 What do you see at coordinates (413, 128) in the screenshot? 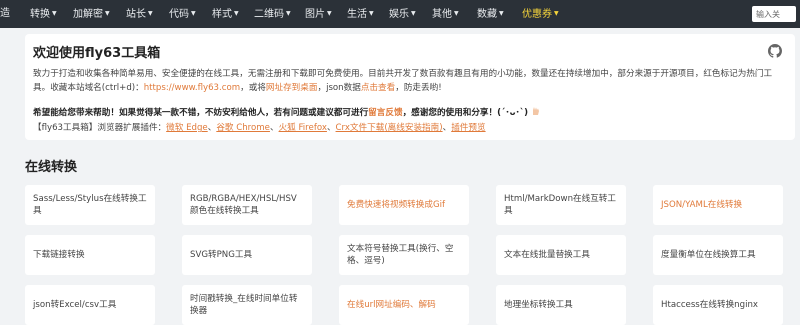
I see `offline-guide-link: (离线安装指南)` at bounding box center [413, 128].